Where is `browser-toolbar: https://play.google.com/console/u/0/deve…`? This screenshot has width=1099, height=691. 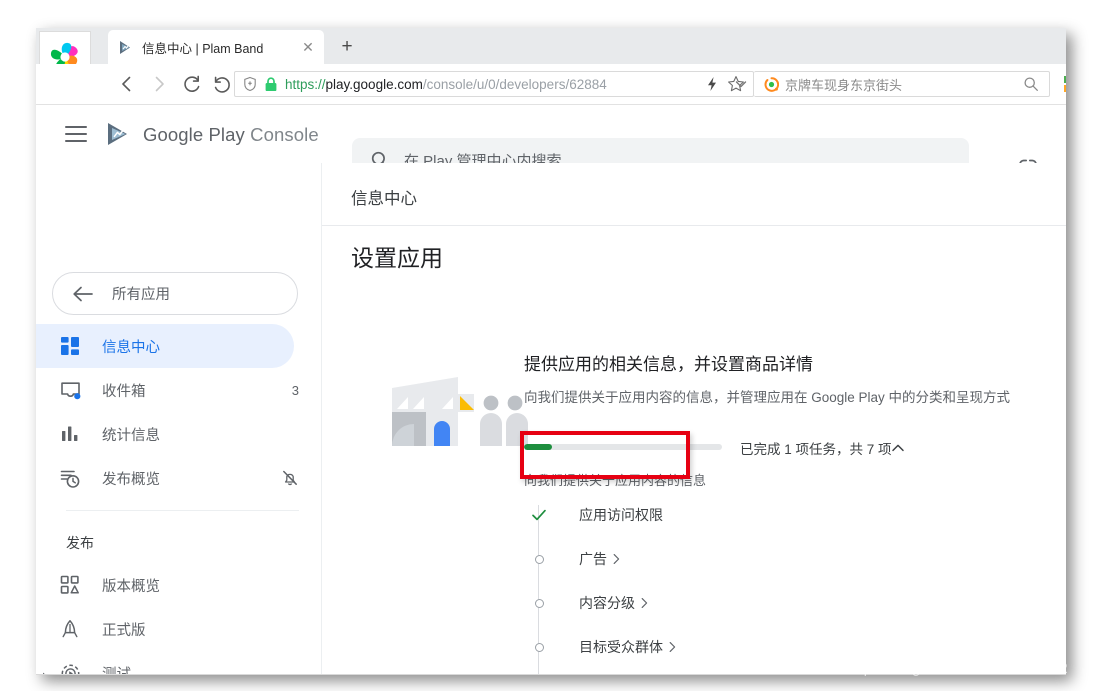 browser-toolbar: https://play.google.com/console/u/0/deve… is located at coordinates (551, 84).